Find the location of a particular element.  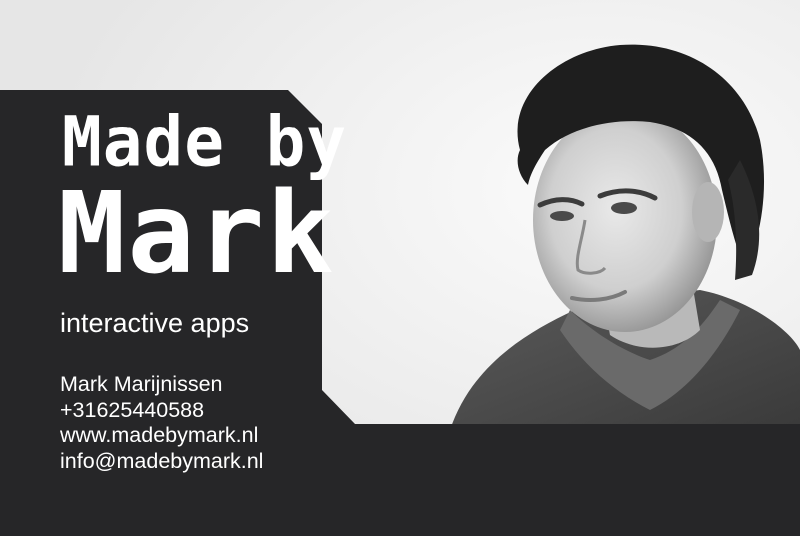

contact-name: Mark Marijnissen is located at coordinates (141, 384).